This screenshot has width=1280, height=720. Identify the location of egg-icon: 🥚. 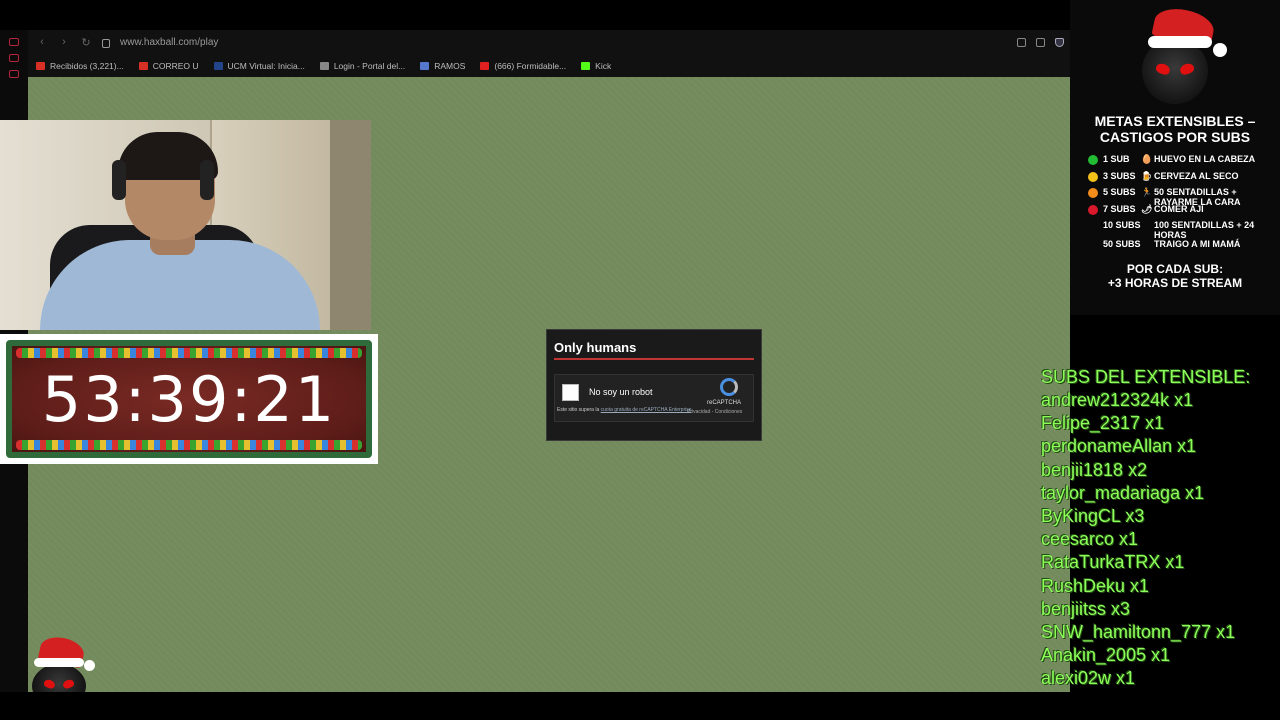
(1147, 159).